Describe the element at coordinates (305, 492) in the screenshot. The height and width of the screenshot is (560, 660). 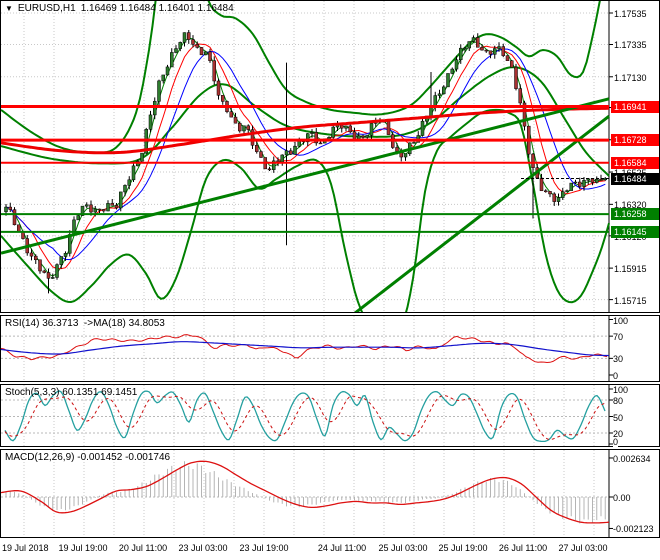
I see `macd-histogram` at that location.